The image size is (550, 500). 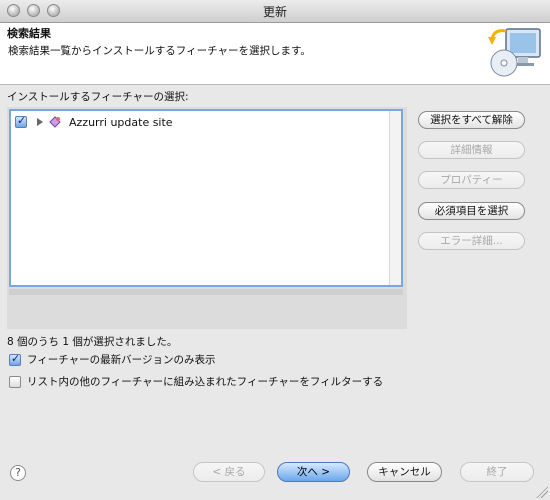 What do you see at coordinates (514, 53) in the screenshot?
I see `update-wizard-icon` at bounding box center [514, 53].